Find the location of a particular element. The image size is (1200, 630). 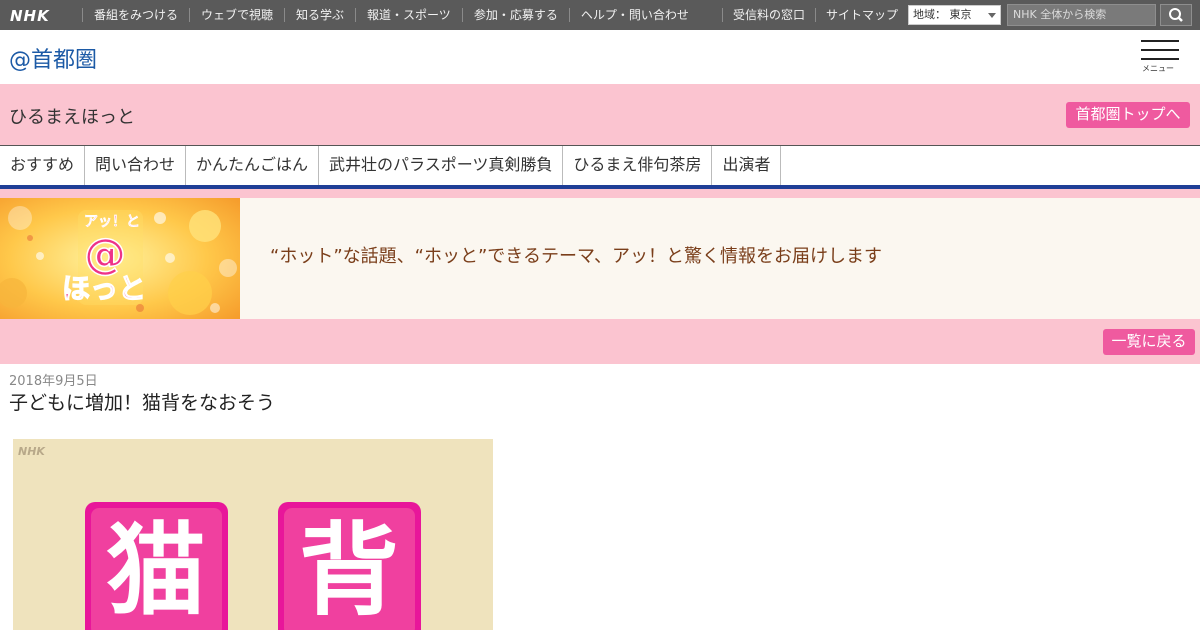

region-select-value: 地域： 東京 is located at coordinates (942, 14).